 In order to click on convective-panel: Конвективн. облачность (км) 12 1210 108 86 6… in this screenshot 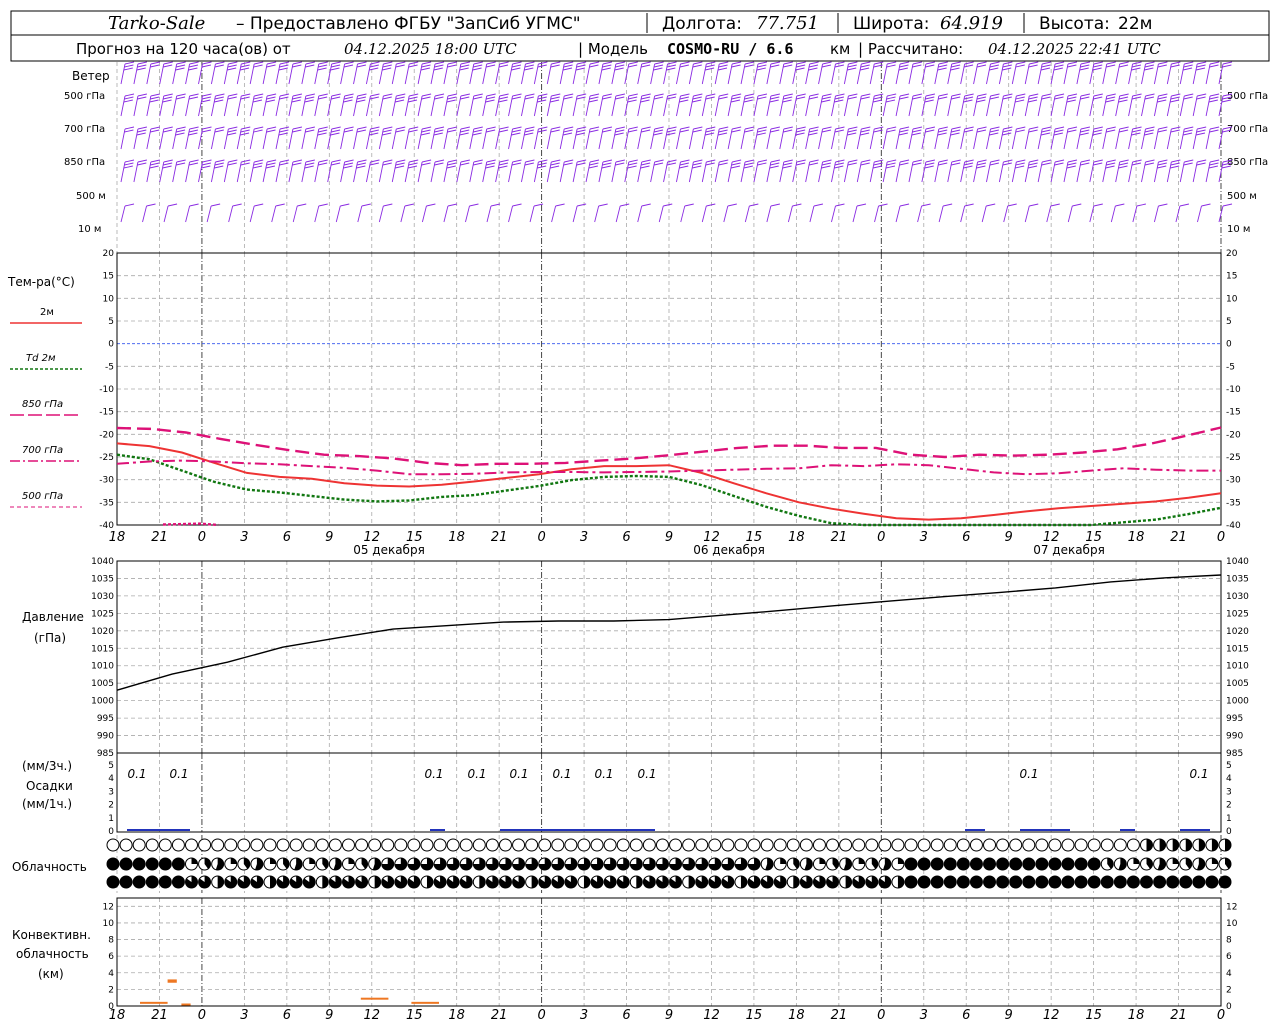, I will do `click(625, 954)`.